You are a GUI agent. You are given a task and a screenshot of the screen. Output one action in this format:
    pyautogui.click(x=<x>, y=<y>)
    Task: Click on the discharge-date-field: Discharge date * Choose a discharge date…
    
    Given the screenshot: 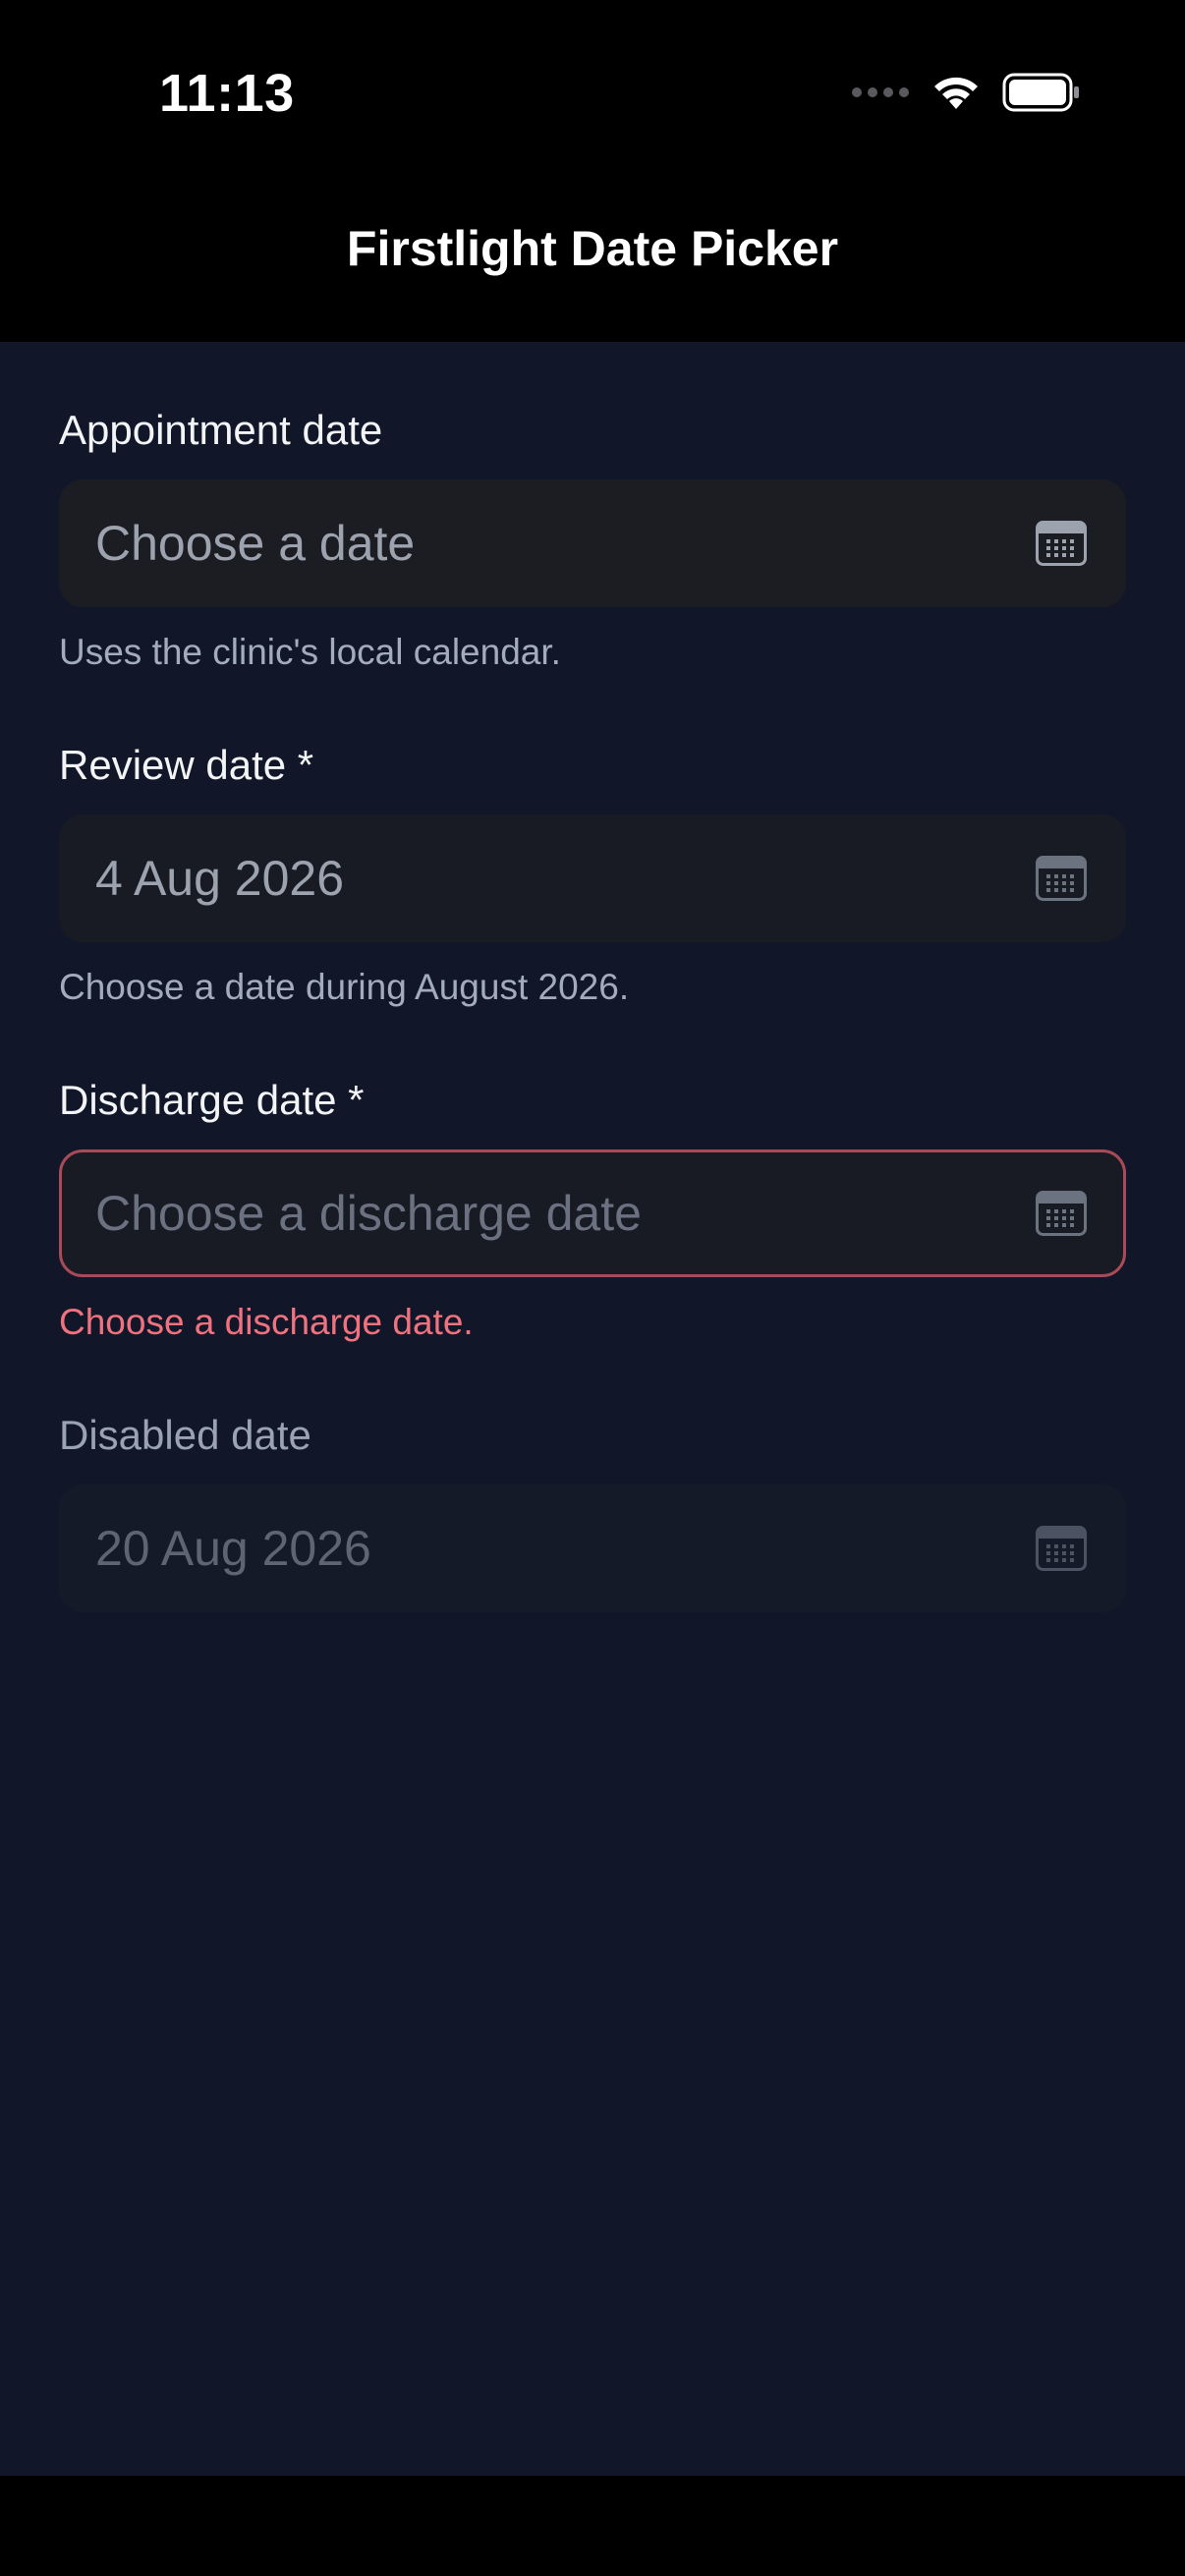 What is the action you would take?
    pyautogui.click(x=592, y=1210)
    